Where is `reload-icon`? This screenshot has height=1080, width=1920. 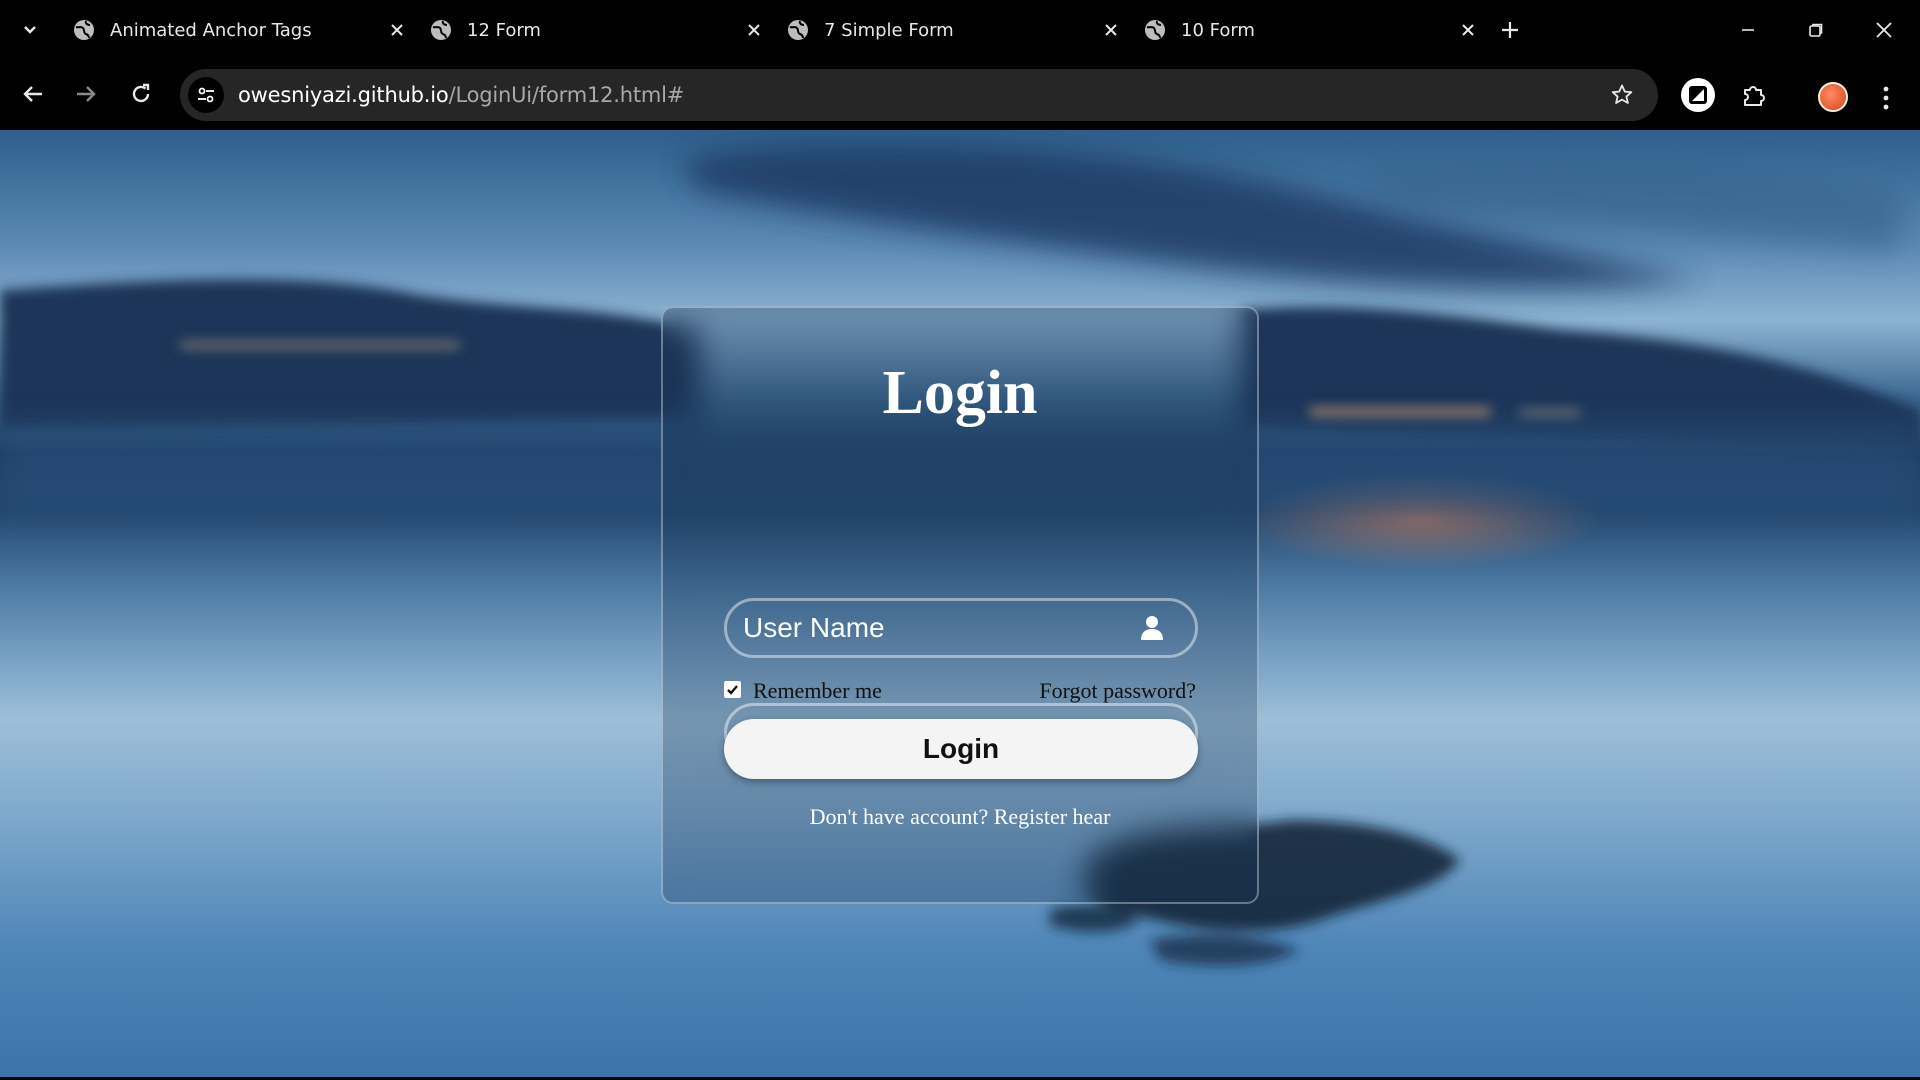
reload-icon is located at coordinates (141, 93).